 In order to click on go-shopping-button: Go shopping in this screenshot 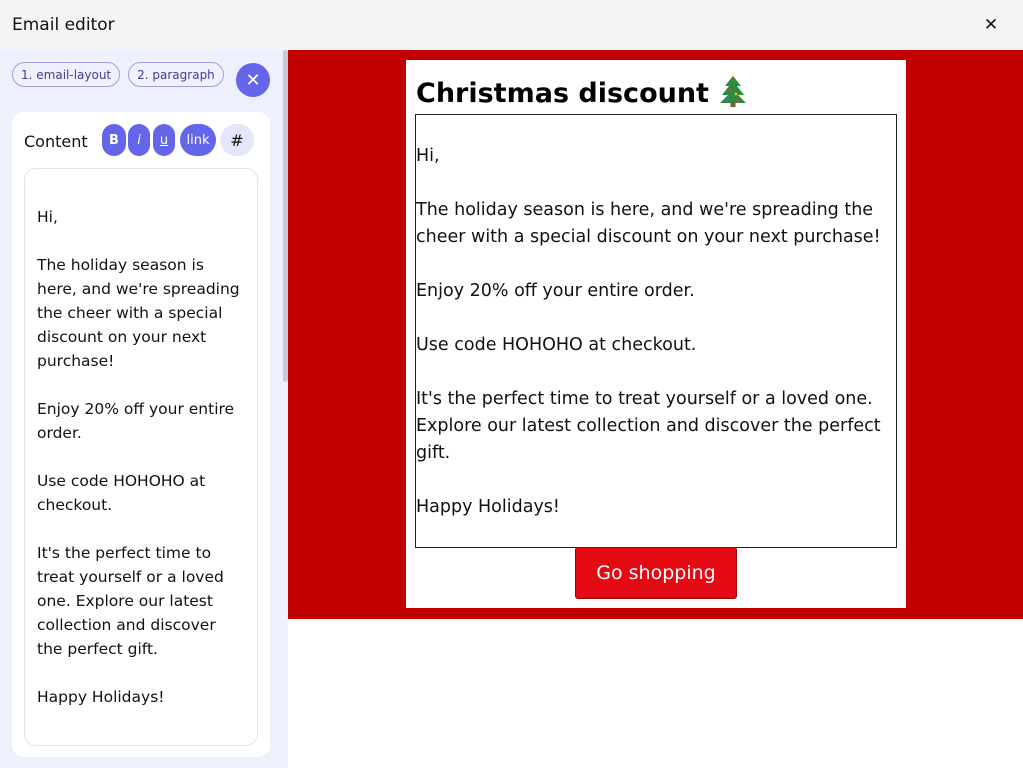, I will do `click(656, 573)`.